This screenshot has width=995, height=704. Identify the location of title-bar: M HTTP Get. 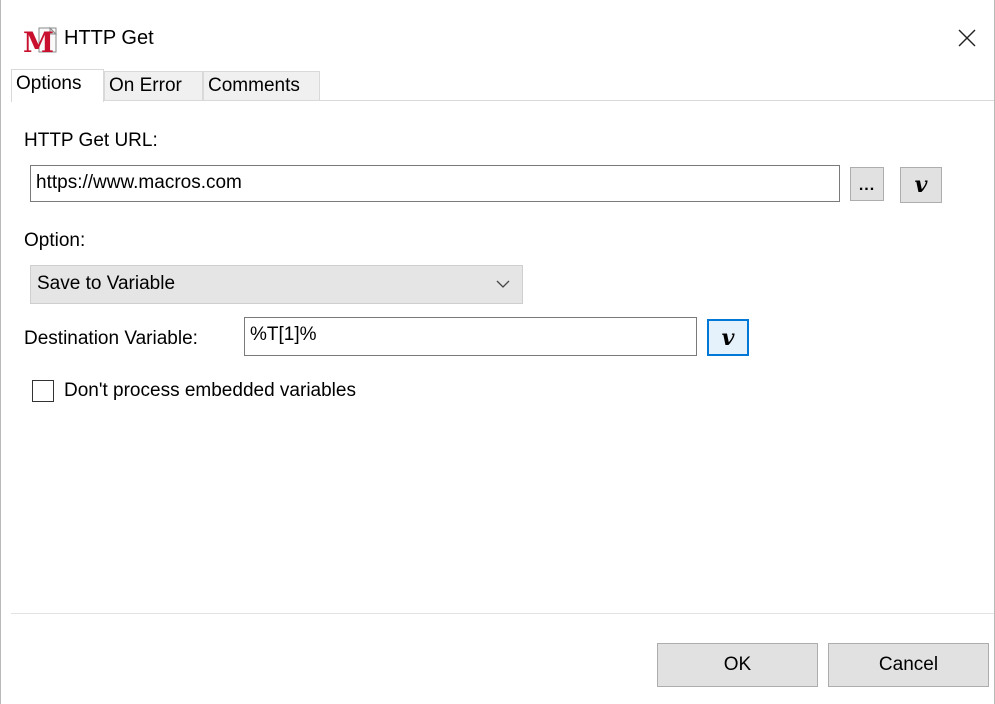
(497, 36).